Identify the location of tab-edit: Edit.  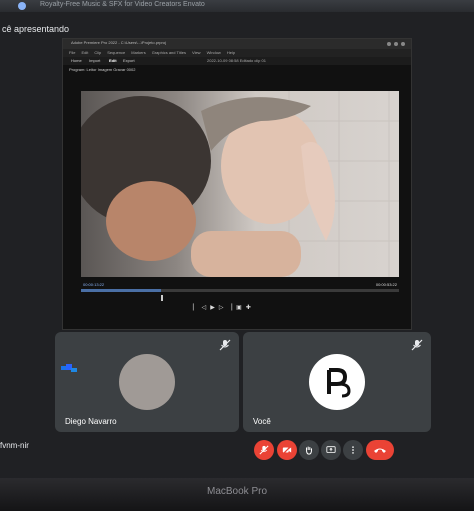
(113, 60).